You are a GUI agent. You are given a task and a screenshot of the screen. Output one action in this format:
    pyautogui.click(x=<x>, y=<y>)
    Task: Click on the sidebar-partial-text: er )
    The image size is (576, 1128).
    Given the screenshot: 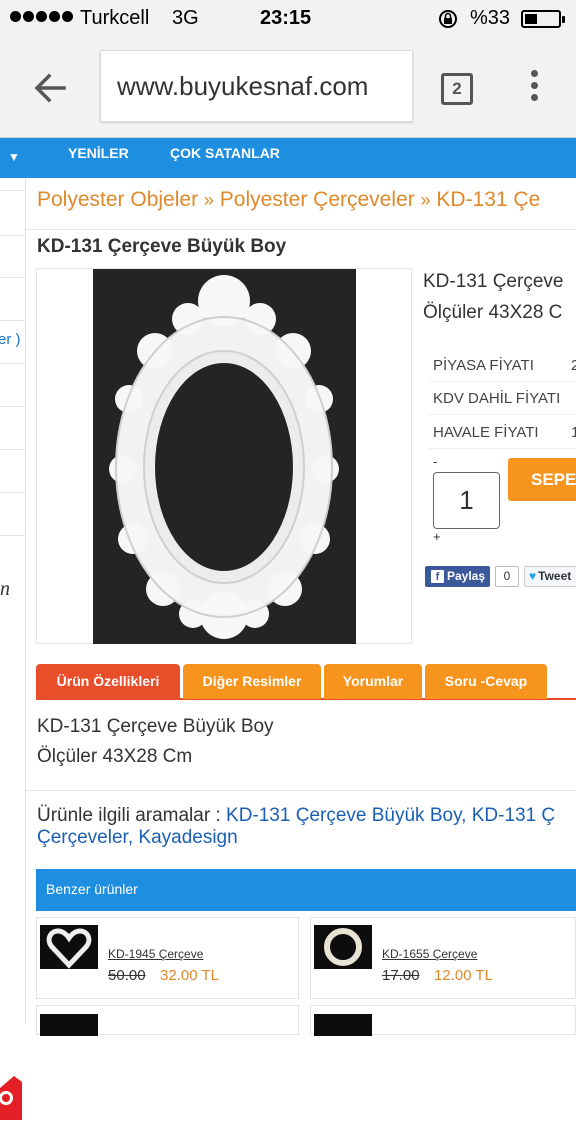 What is the action you would take?
    pyautogui.click(x=10, y=339)
    